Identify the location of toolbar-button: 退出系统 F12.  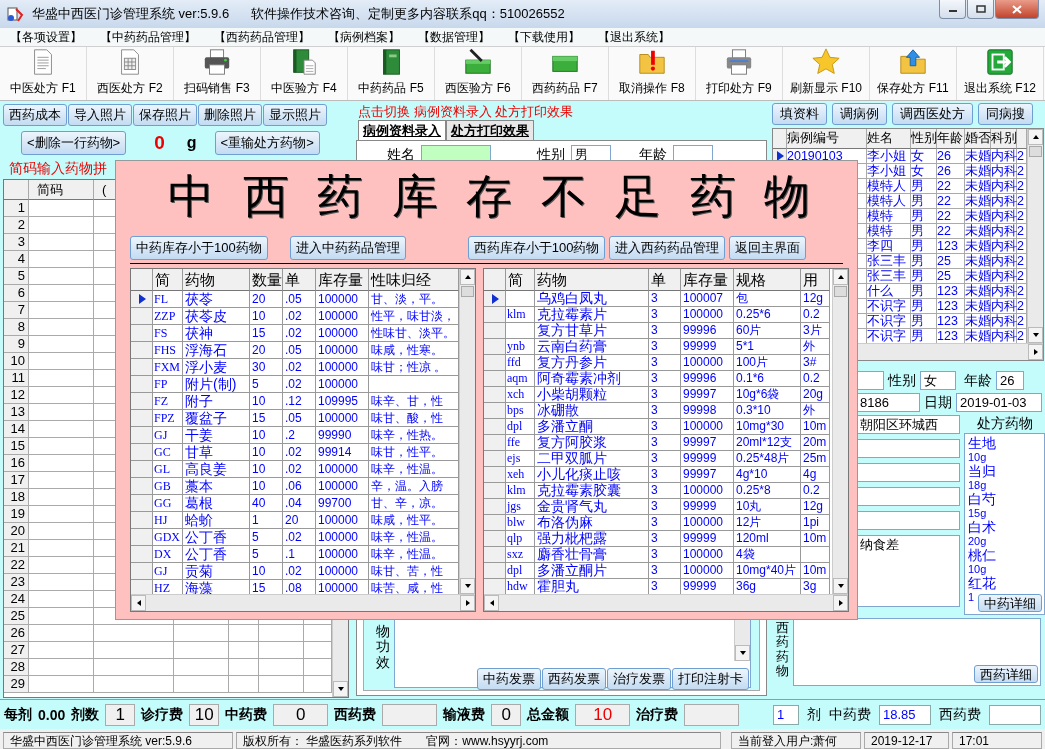
(1000, 73).